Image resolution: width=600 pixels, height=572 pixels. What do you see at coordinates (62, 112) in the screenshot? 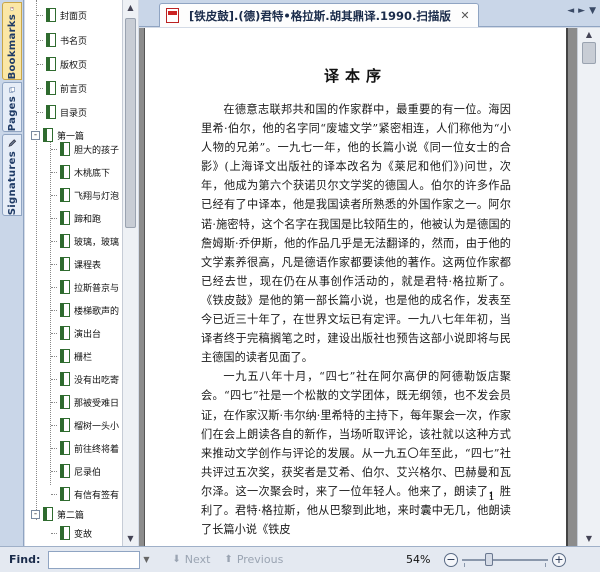
I see `bookmark-item: 目录页` at bounding box center [62, 112].